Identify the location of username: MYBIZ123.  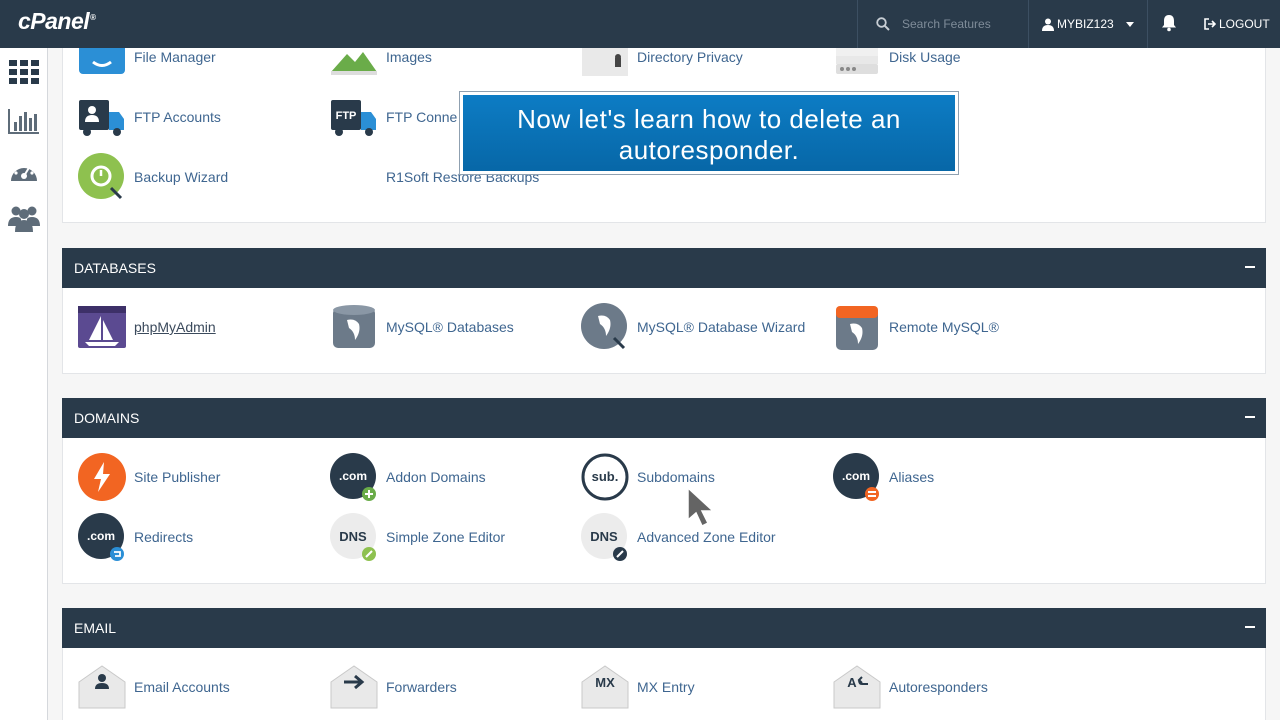
(1085, 24).